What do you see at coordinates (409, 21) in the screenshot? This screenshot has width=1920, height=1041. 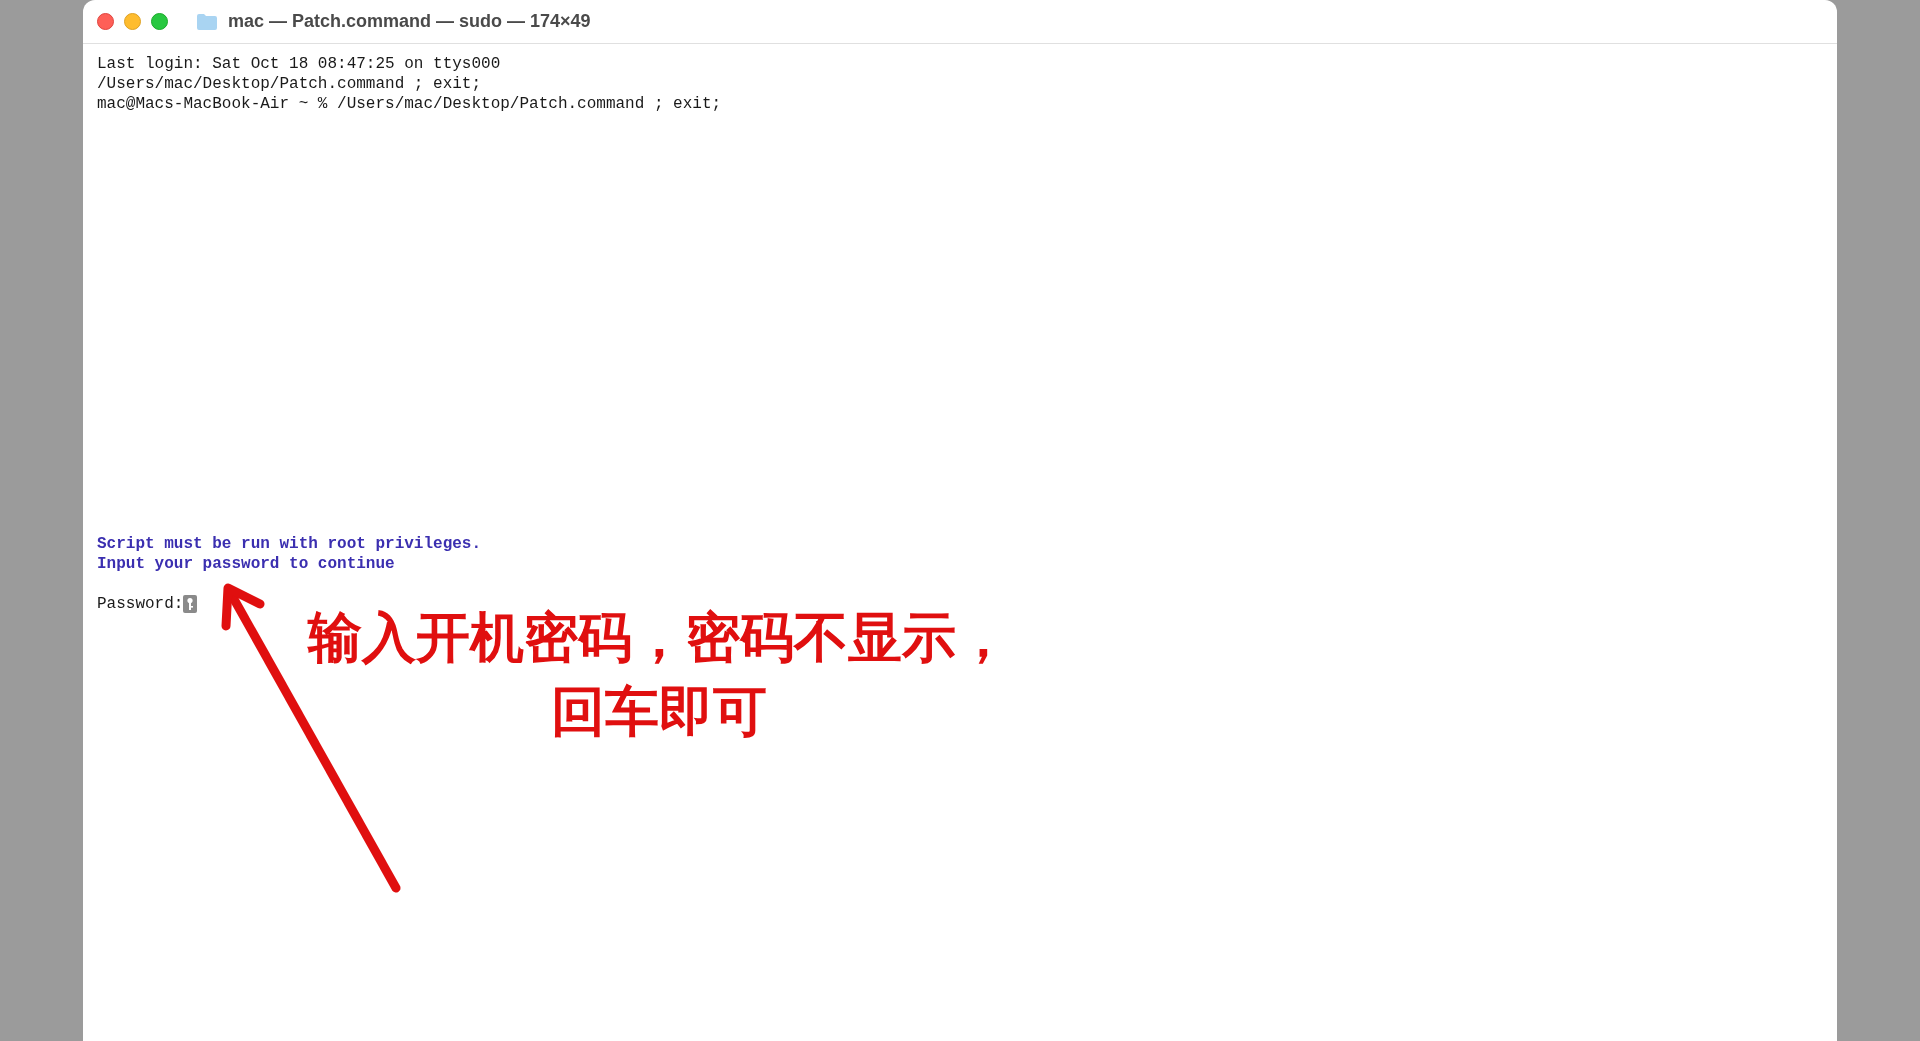 I see `window-title: mac — Patch.command — sudo — 174×49` at bounding box center [409, 21].